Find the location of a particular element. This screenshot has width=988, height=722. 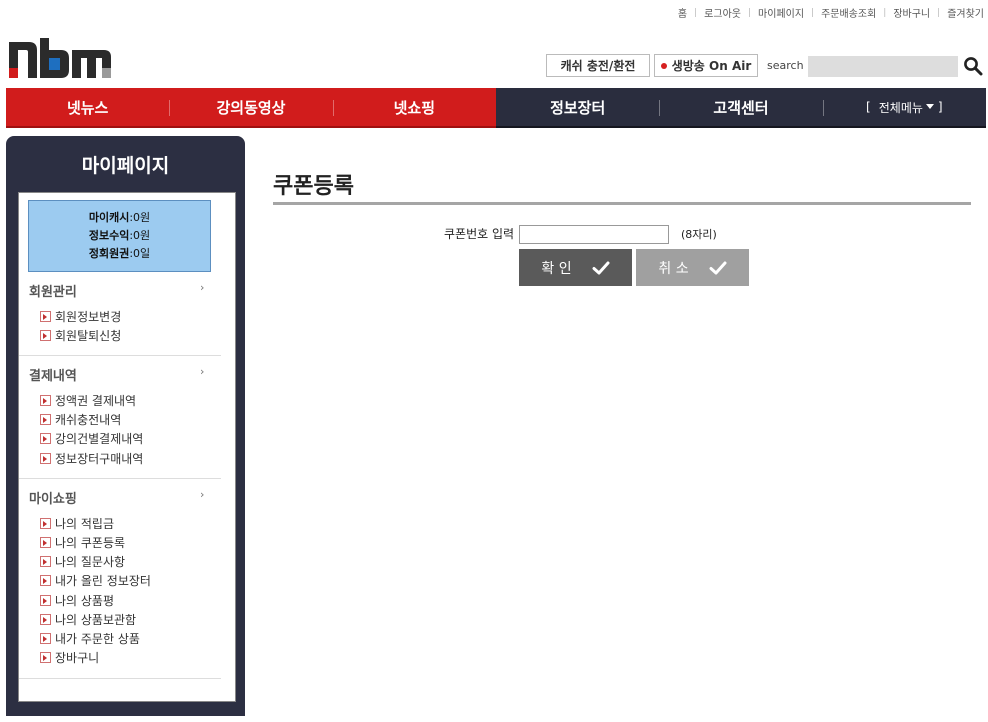

coupon-digits-hint: (8자리) is located at coordinates (699, 234).